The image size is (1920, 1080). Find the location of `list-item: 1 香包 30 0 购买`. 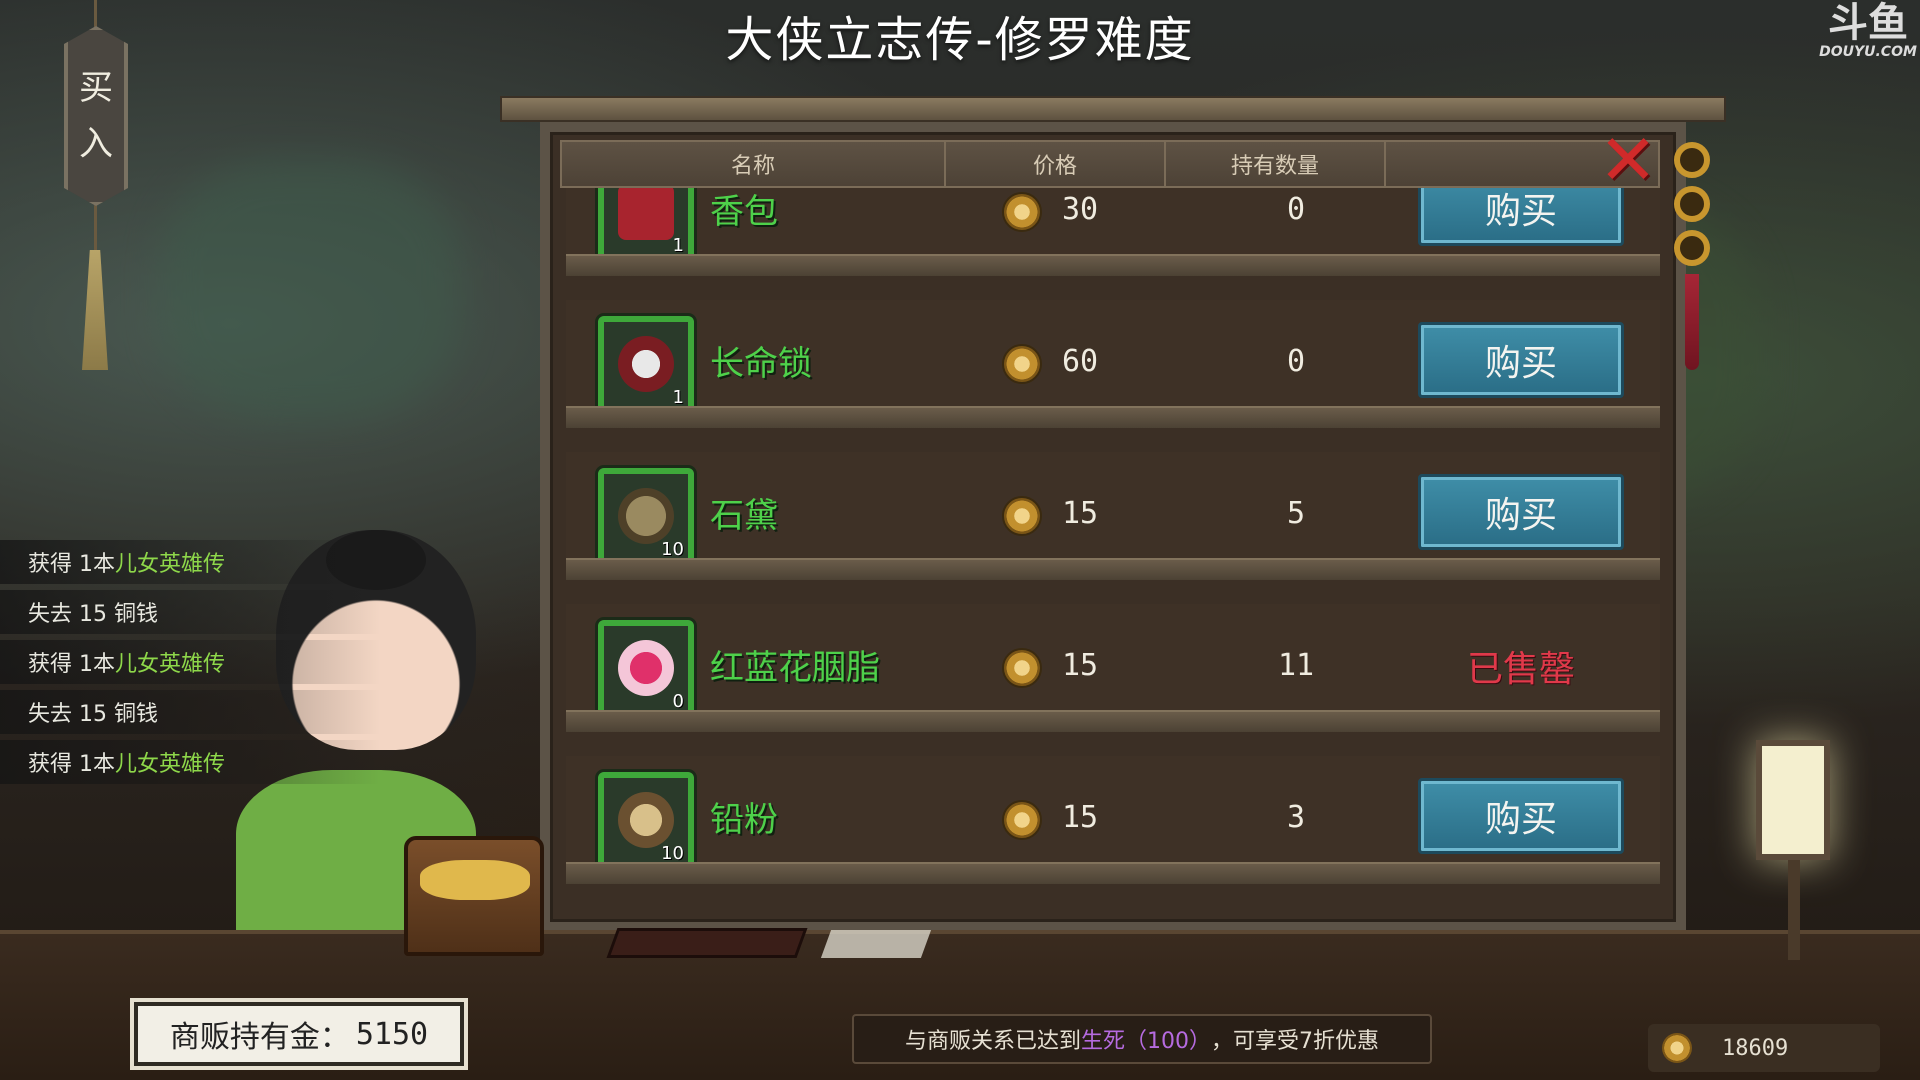

list-item: 1 香包 30 0 购买 is located at coordinates (1113, 232).